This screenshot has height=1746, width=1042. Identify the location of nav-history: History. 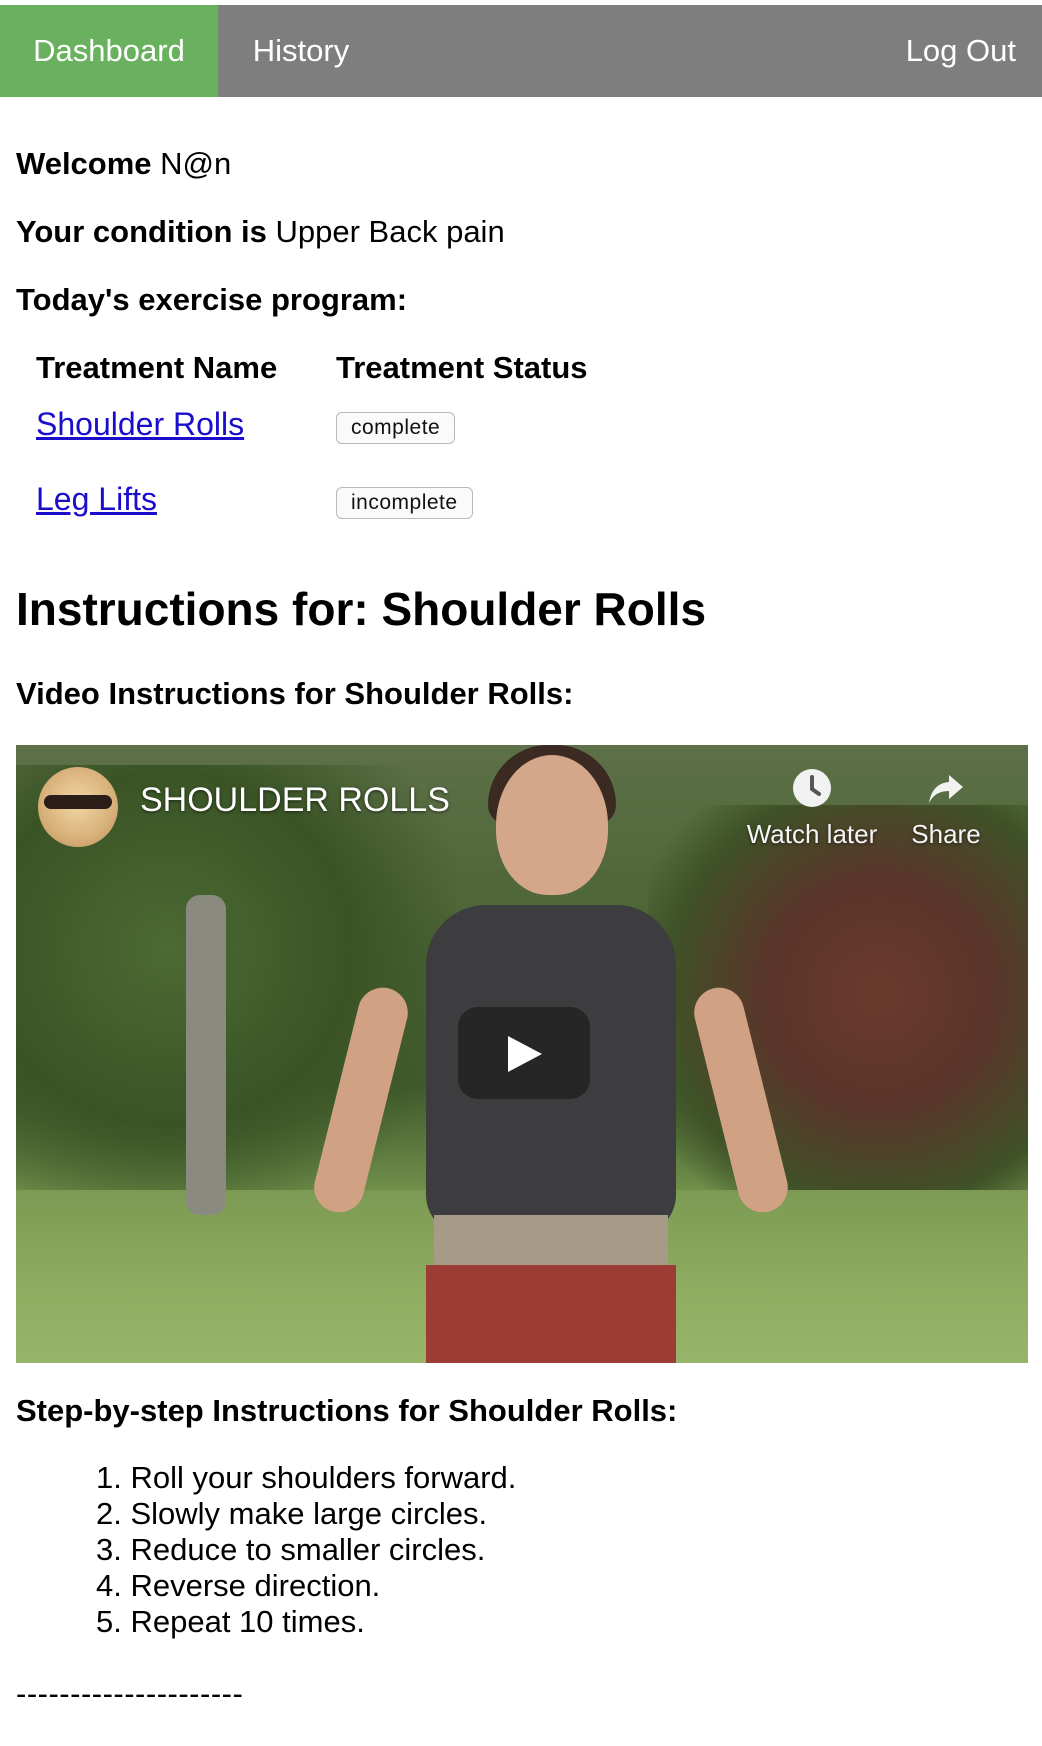
(301, 51).